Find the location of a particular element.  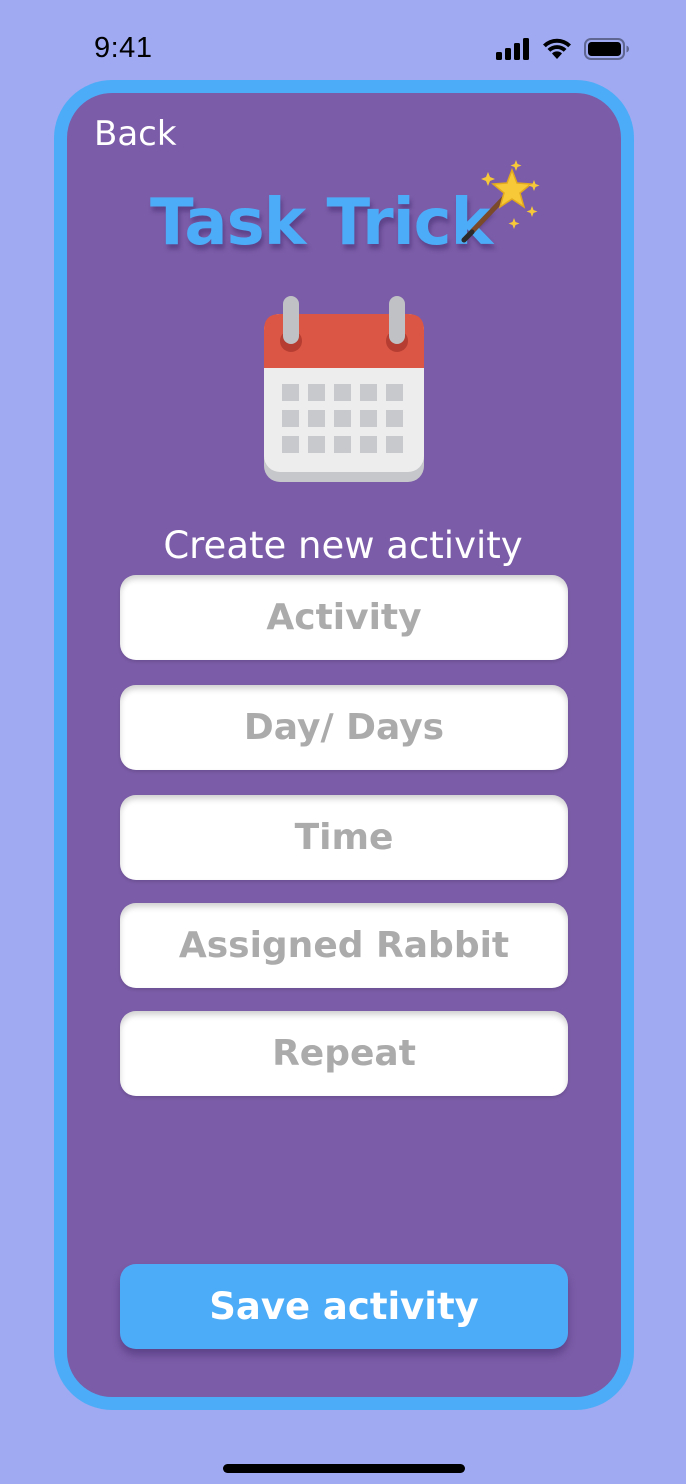

repeat-input: Repeat is located at coordinates (344, 1053).